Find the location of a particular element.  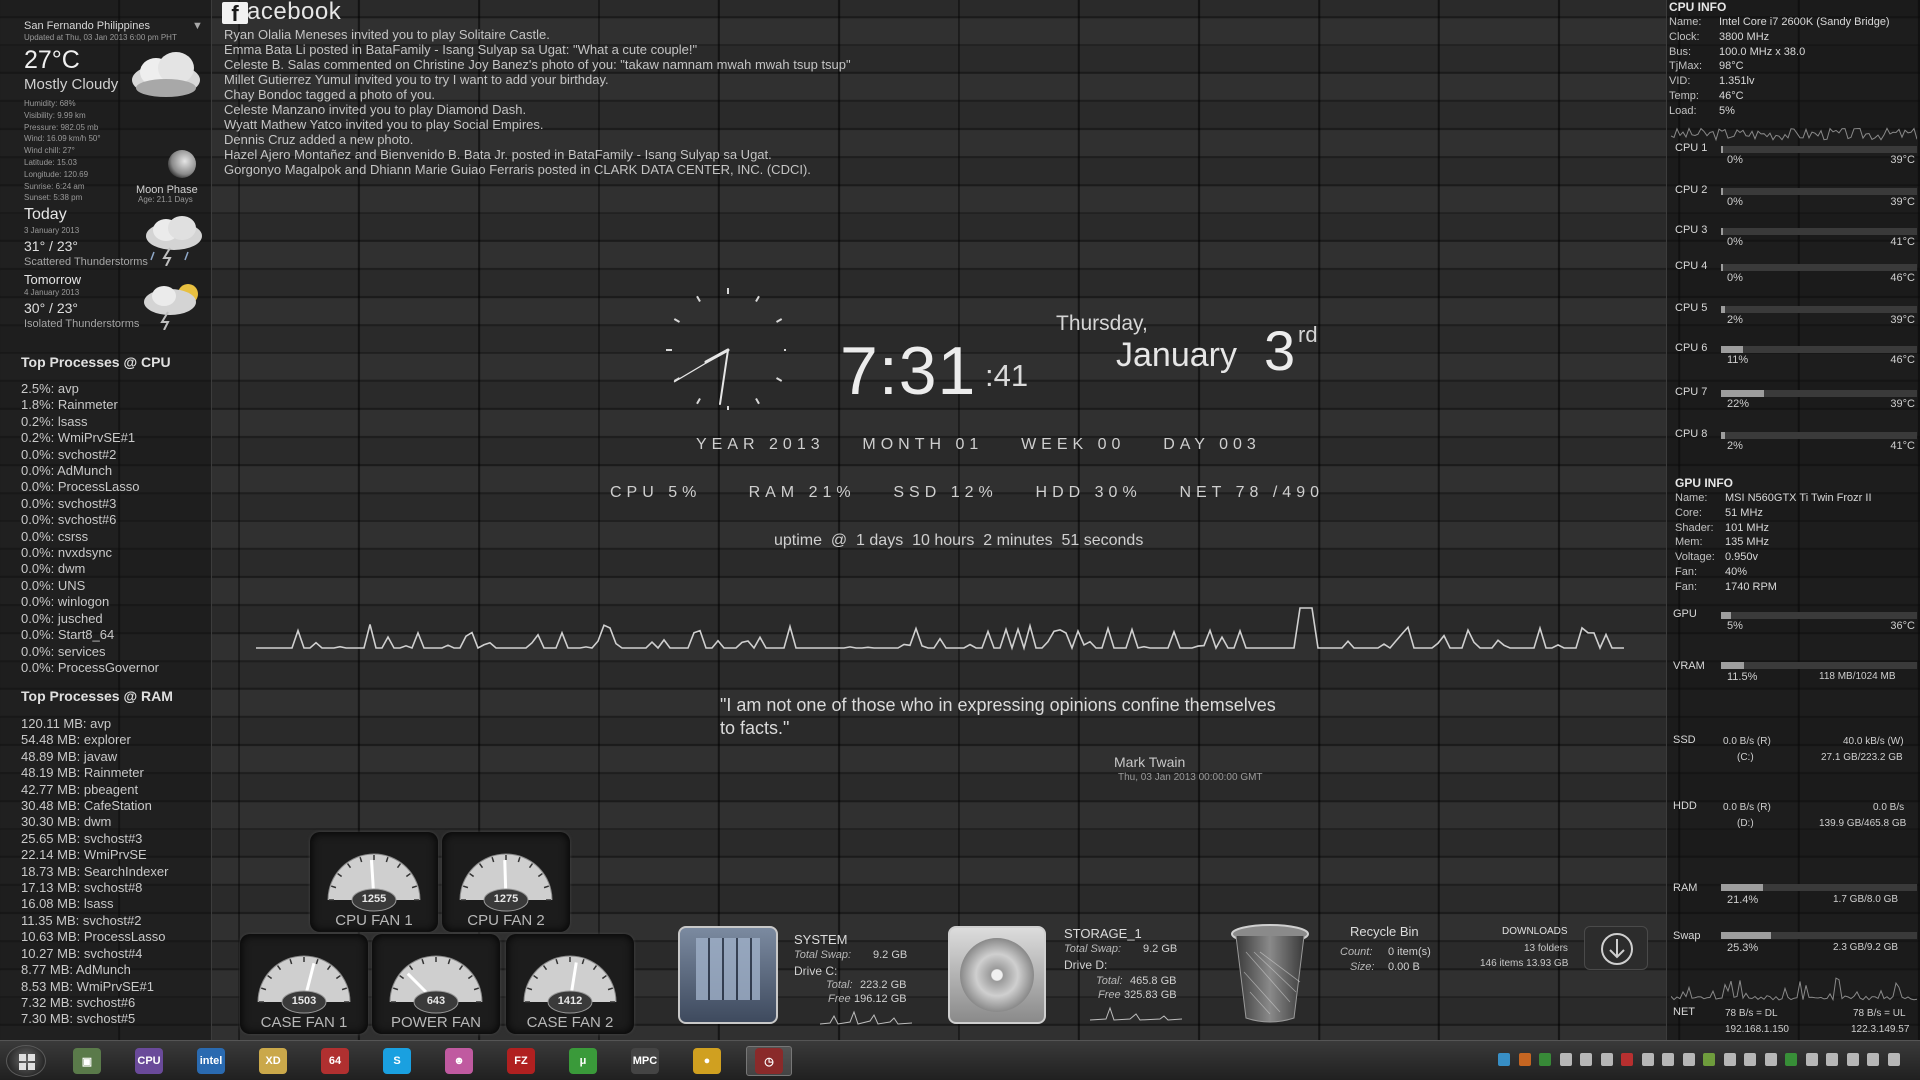

facebook-title: acebook is located at coordinates (294, 13).